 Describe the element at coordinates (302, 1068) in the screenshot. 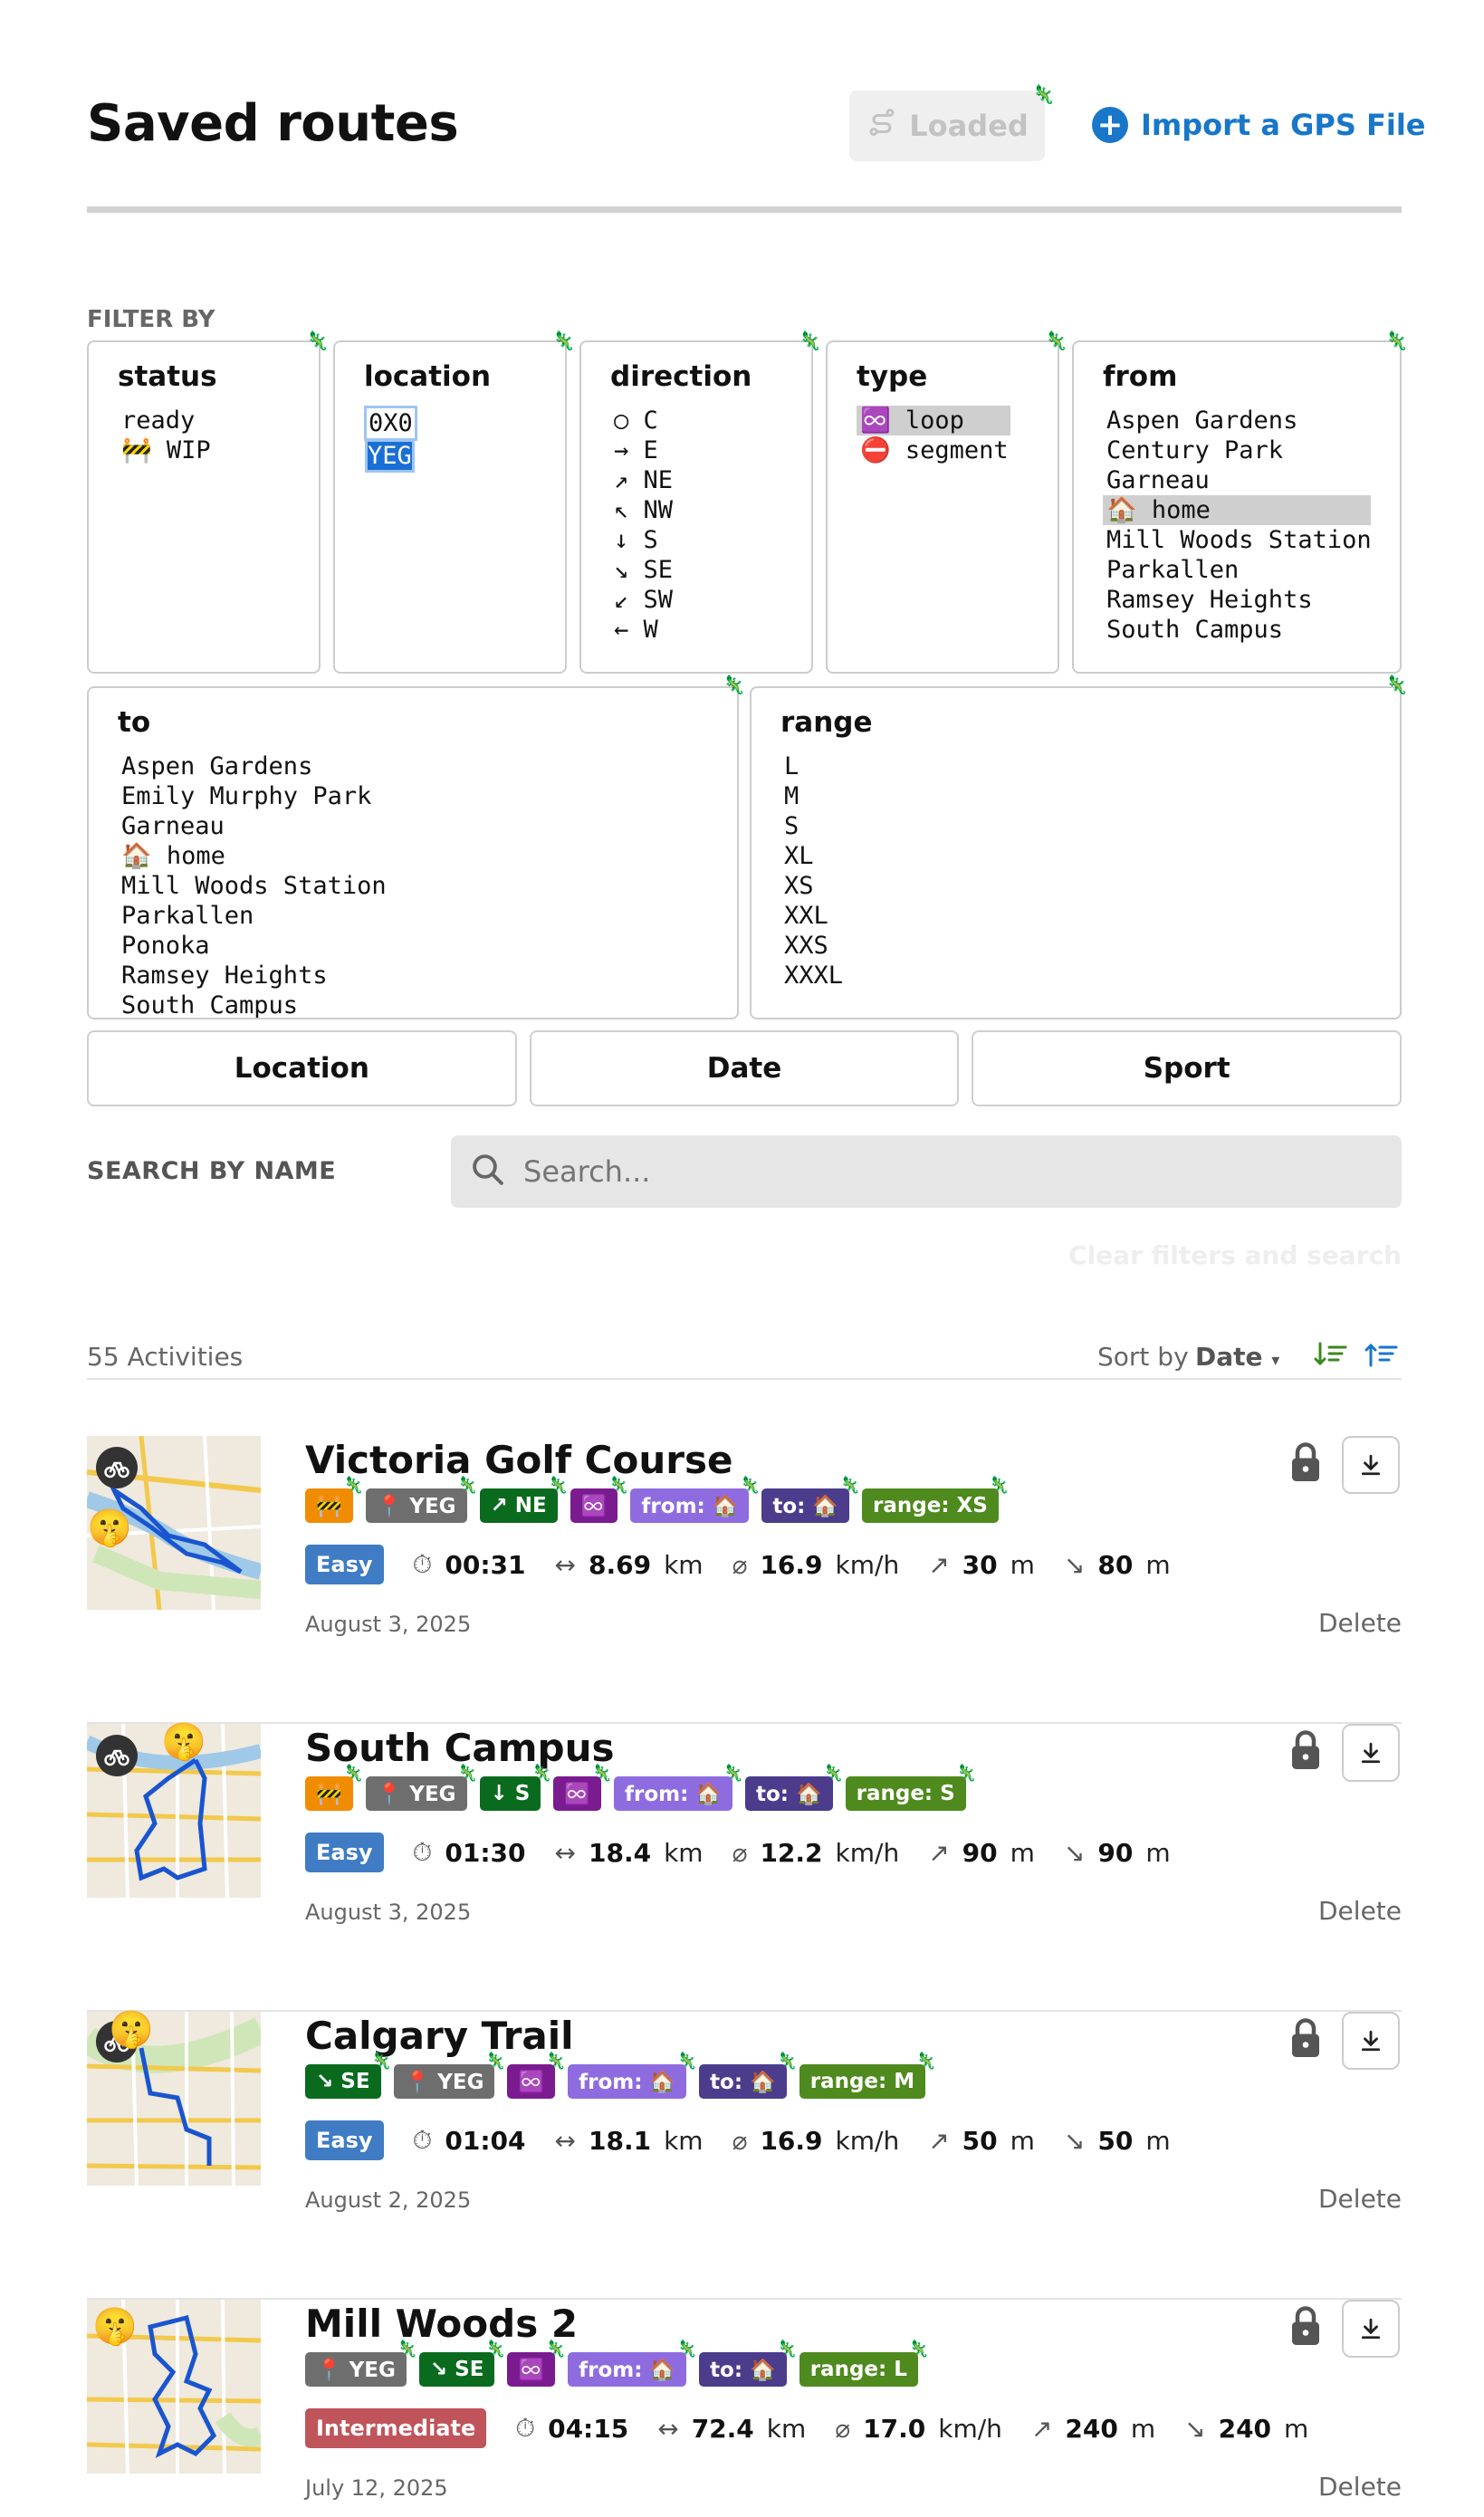

I see `tab-location: Location` at that location.